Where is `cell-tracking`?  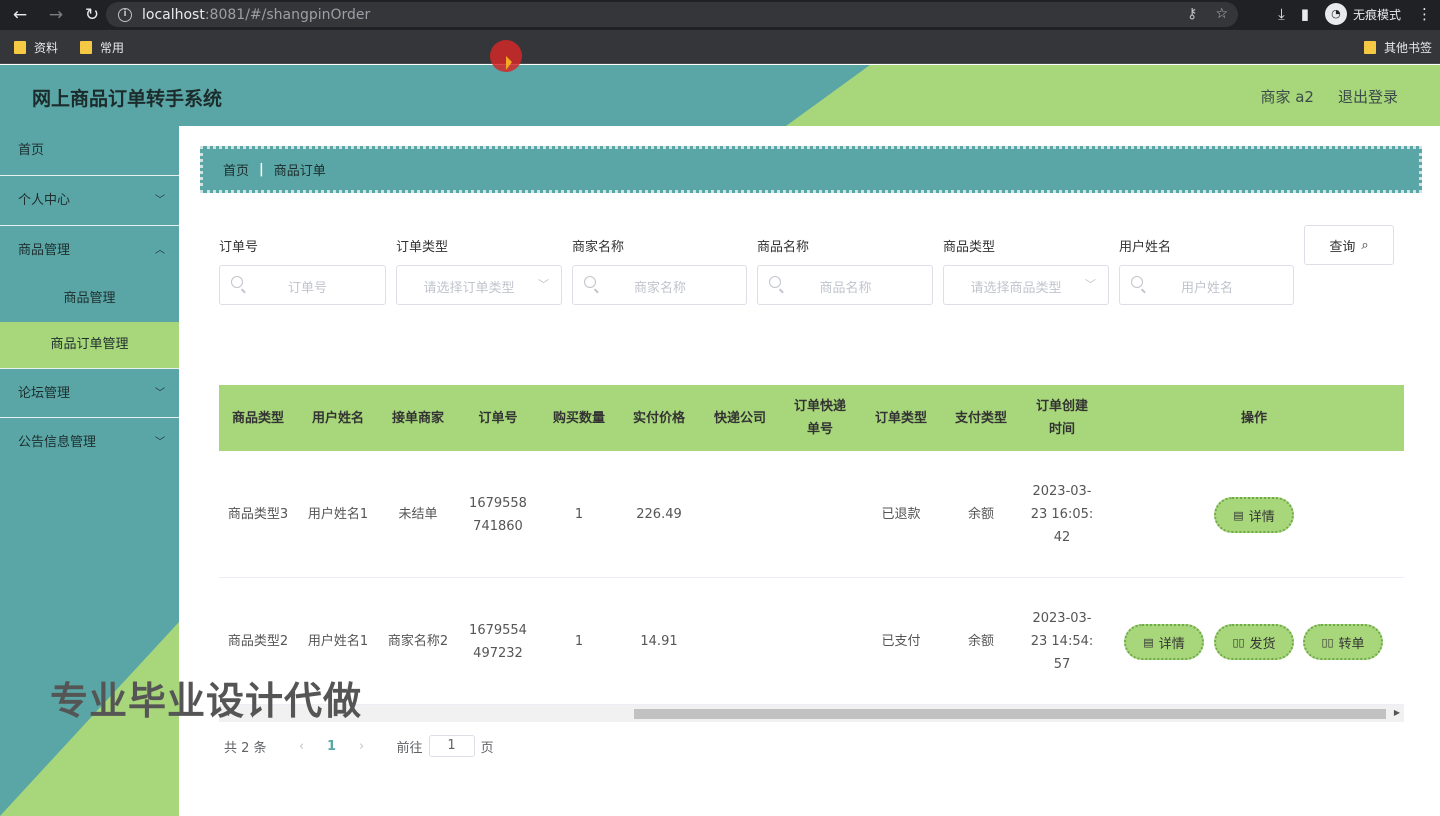
cell-tracking is located at coordinates (820, 514).